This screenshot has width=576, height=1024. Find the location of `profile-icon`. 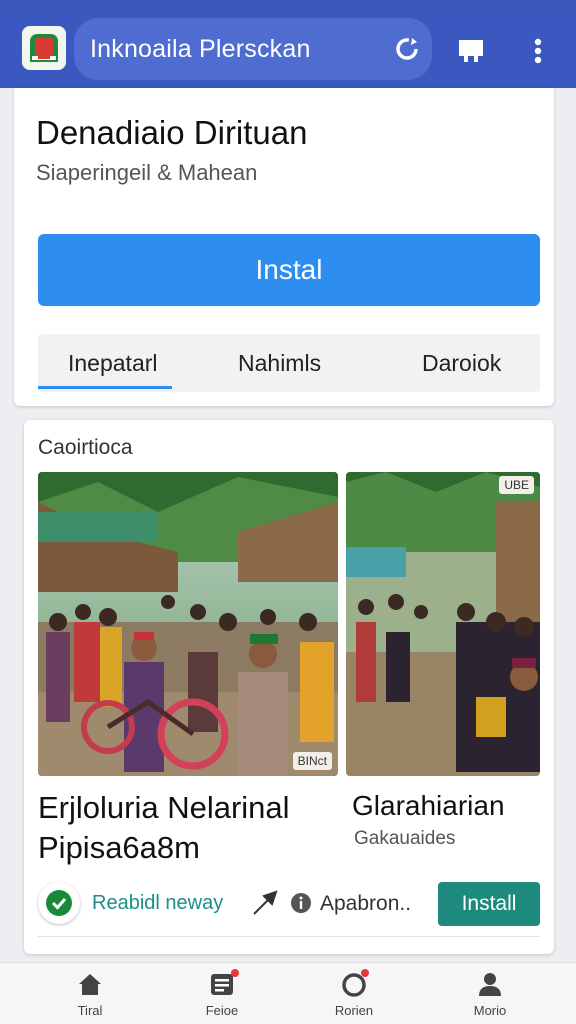

profile-icon is located at coordinates (490, 984).